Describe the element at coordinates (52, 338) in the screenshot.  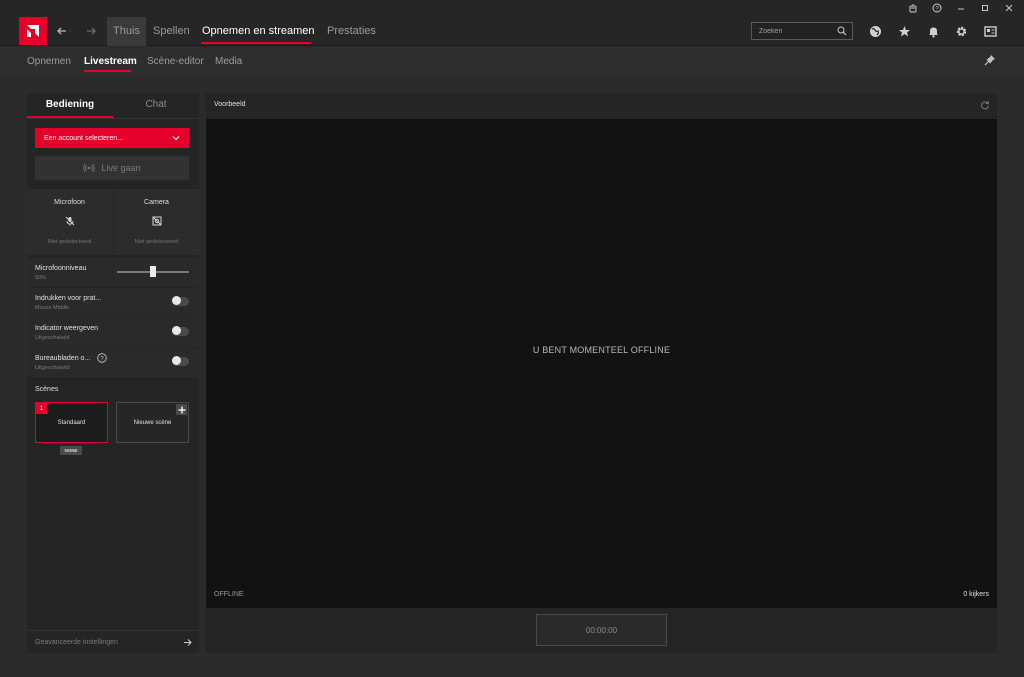
I see `indicator-status: Uitgeschakeld` at that location.